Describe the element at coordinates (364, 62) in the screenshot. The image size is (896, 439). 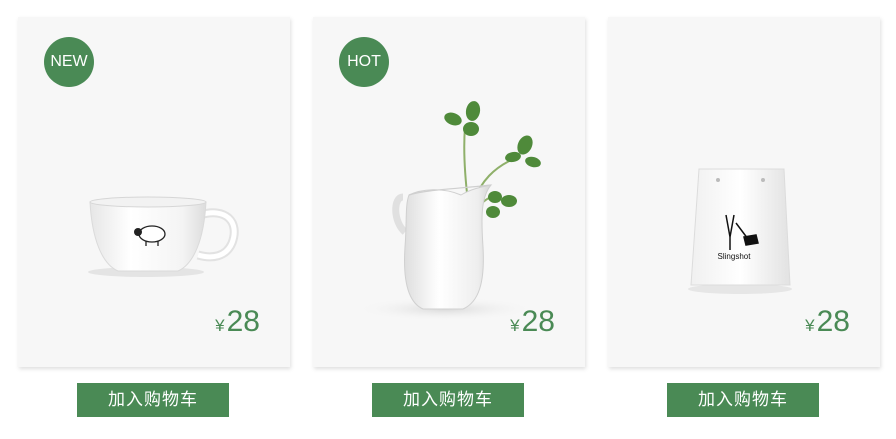
I see `hot-badge: HOT` at that location.